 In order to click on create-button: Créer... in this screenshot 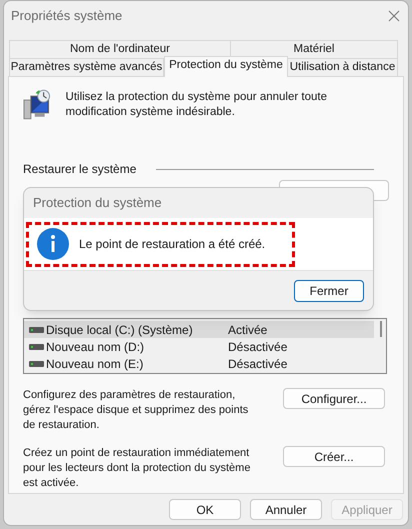, I will do `click(334, 456)`.